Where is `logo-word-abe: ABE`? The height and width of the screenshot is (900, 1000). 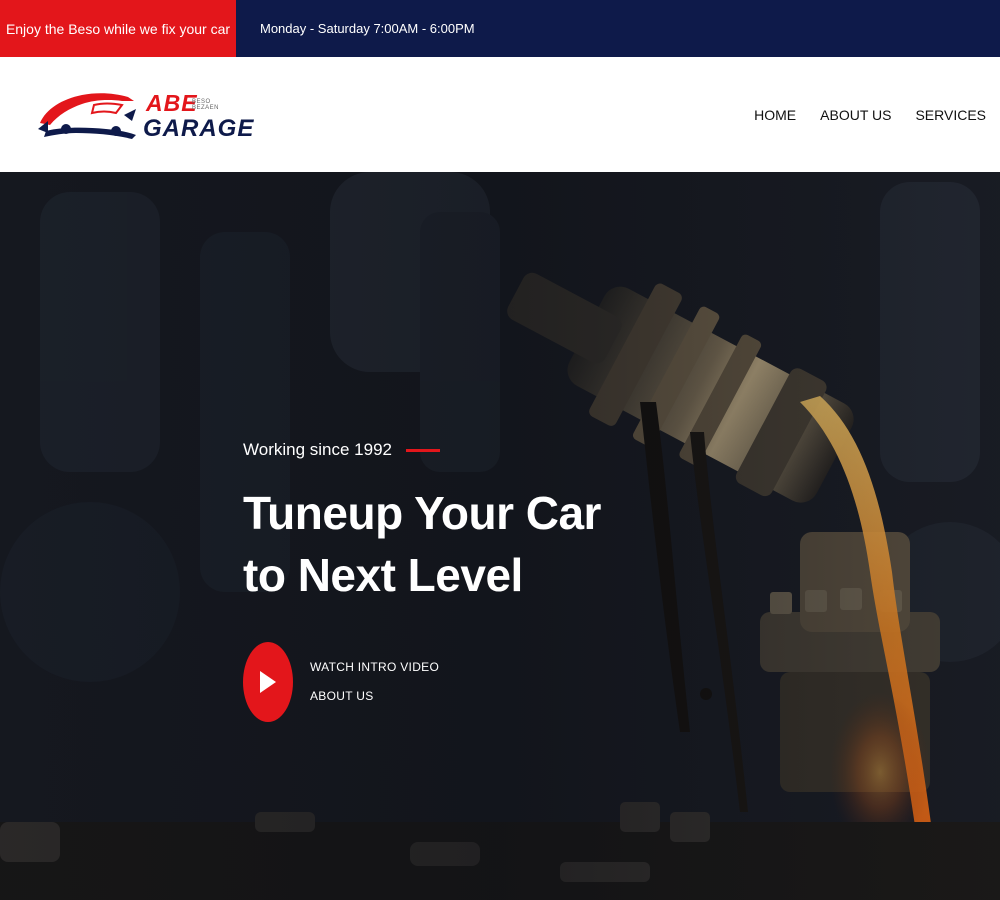
logo-word-abe: ABE is located at coordinates (172, 103).